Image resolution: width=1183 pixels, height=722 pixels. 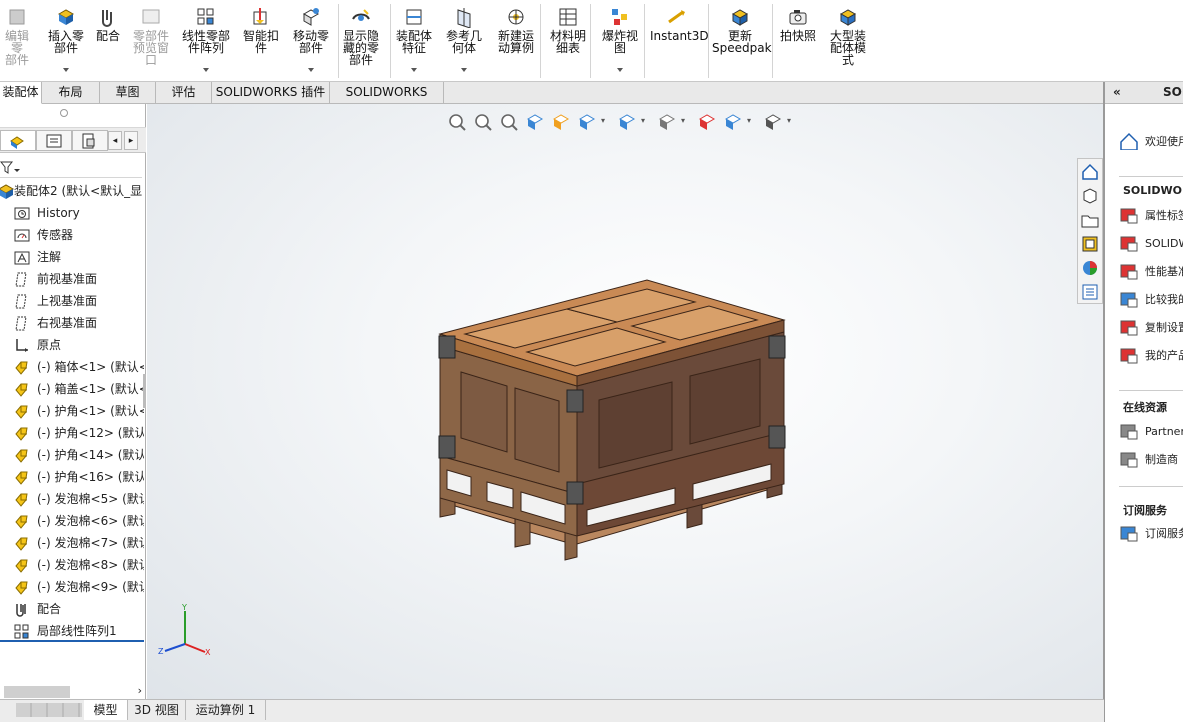 What do you see at coordinates (536, 122) in the screenshot?
I see `section-view-button` at bounding box center [536, 122].